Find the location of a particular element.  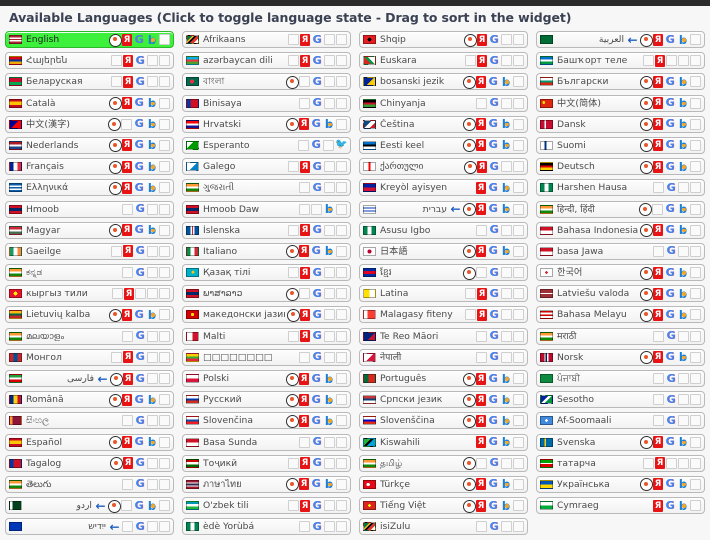

language-row: Čeština Я Gb is located at coordinates (443, 124).